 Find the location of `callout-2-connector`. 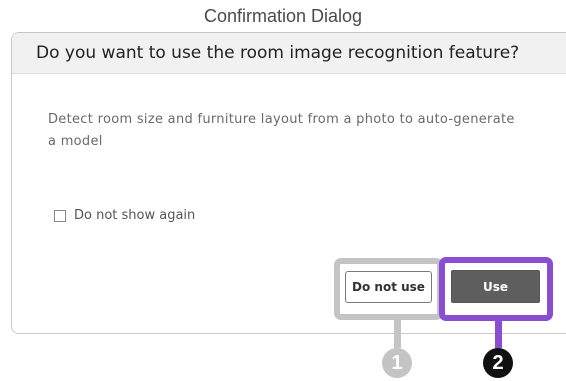

callout-2-connector is located at coordinates (498, 334).